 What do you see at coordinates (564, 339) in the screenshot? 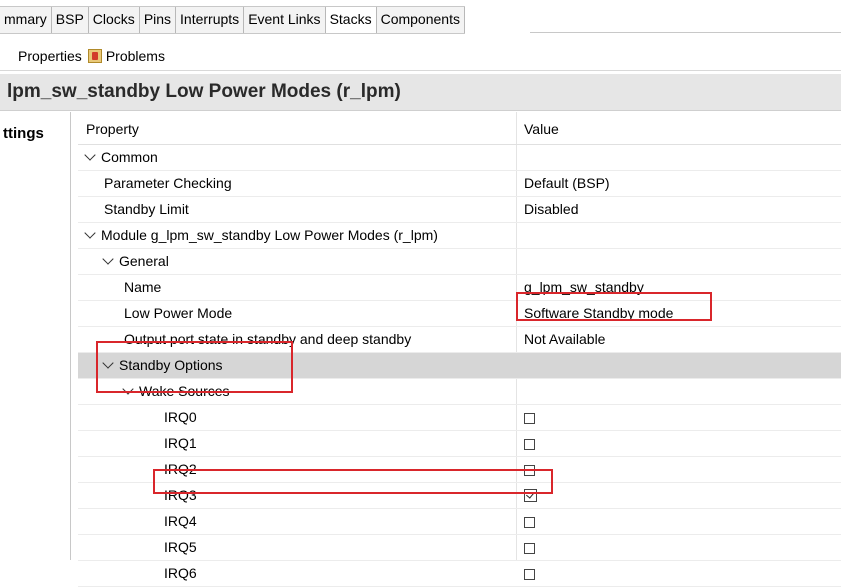
I see `row-value: Not Available` at bounding box center [564, 339].